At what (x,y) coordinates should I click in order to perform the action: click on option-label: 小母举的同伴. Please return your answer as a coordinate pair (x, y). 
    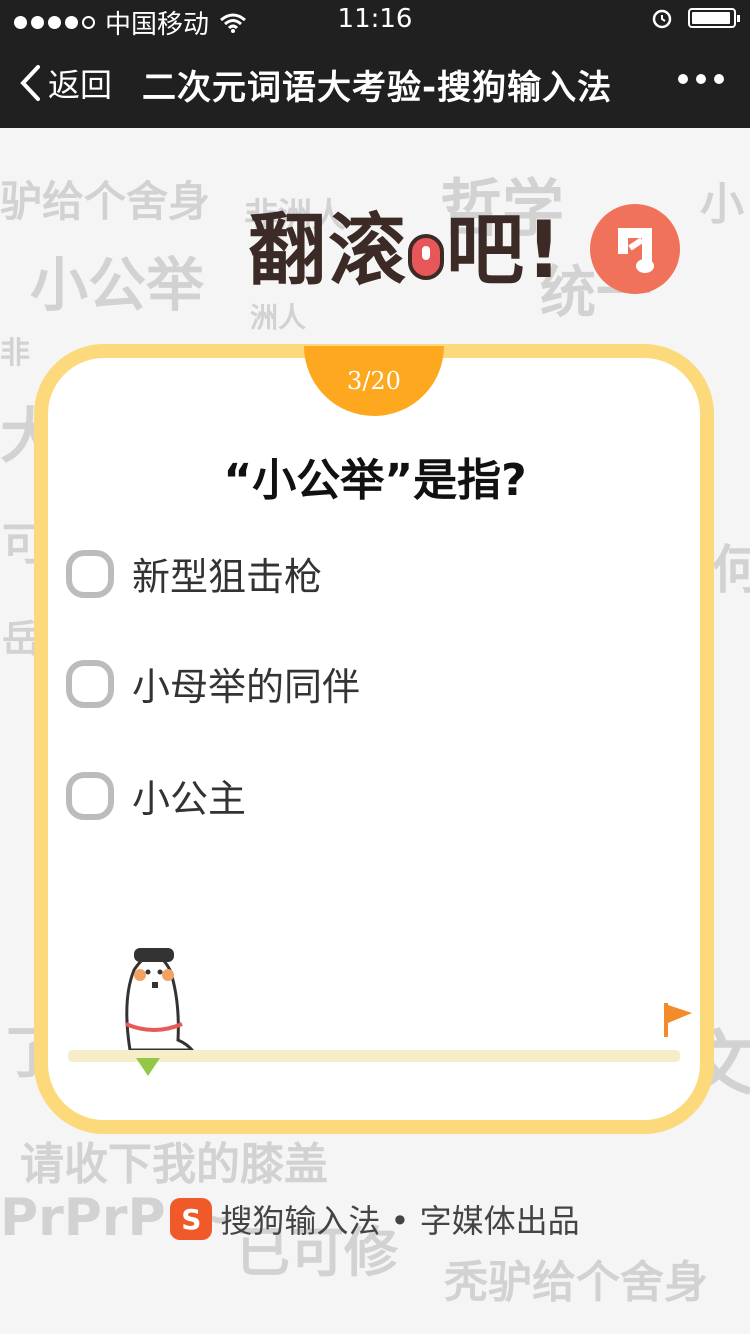
    Looking at the image, I should click on (246, 687).